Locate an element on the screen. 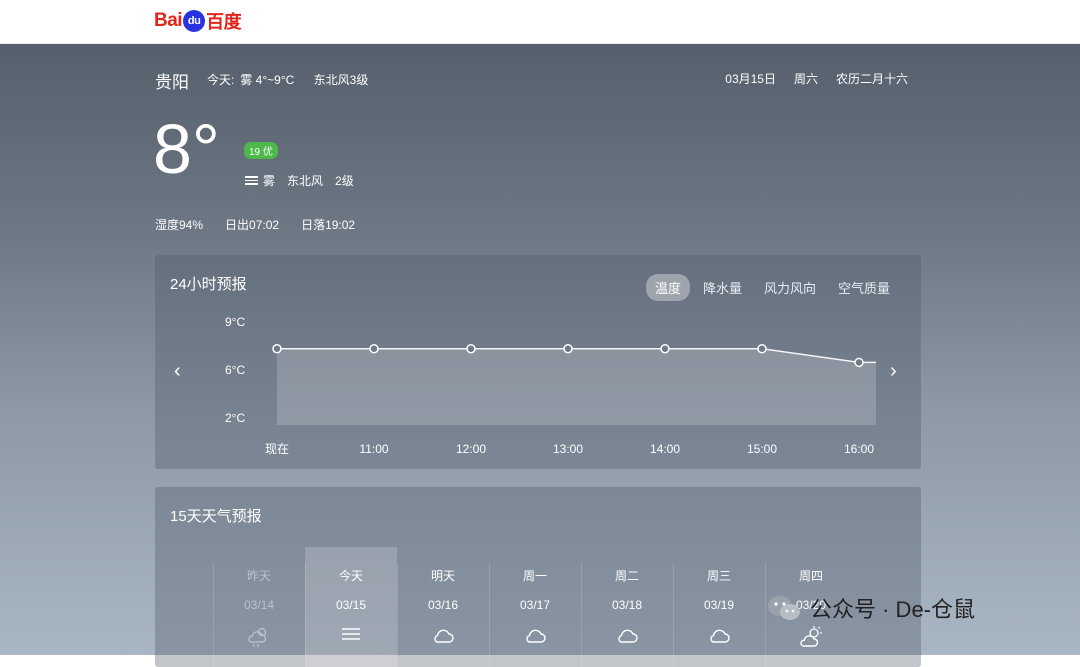  current-temperature: 8° is located at coordinates (186, 149).